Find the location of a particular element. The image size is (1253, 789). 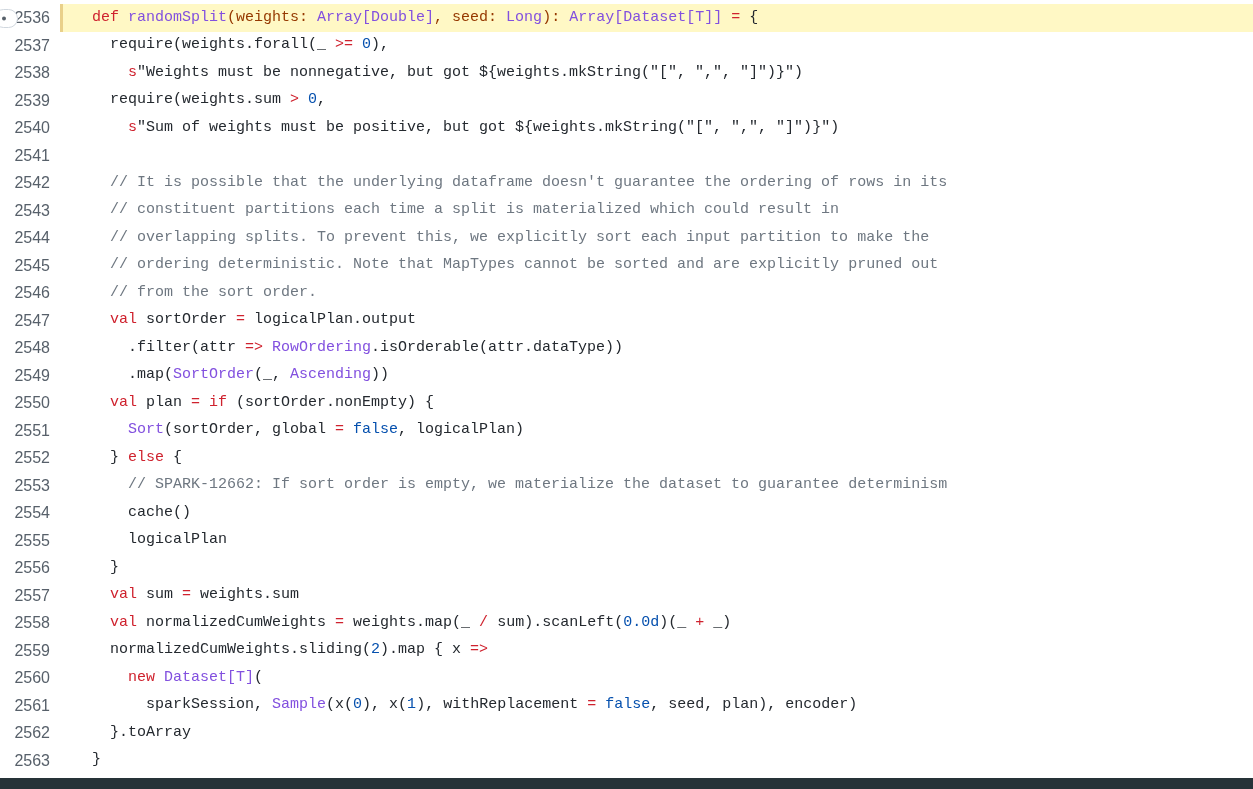

line-number: 2552 is located at coordinates (32, 457).